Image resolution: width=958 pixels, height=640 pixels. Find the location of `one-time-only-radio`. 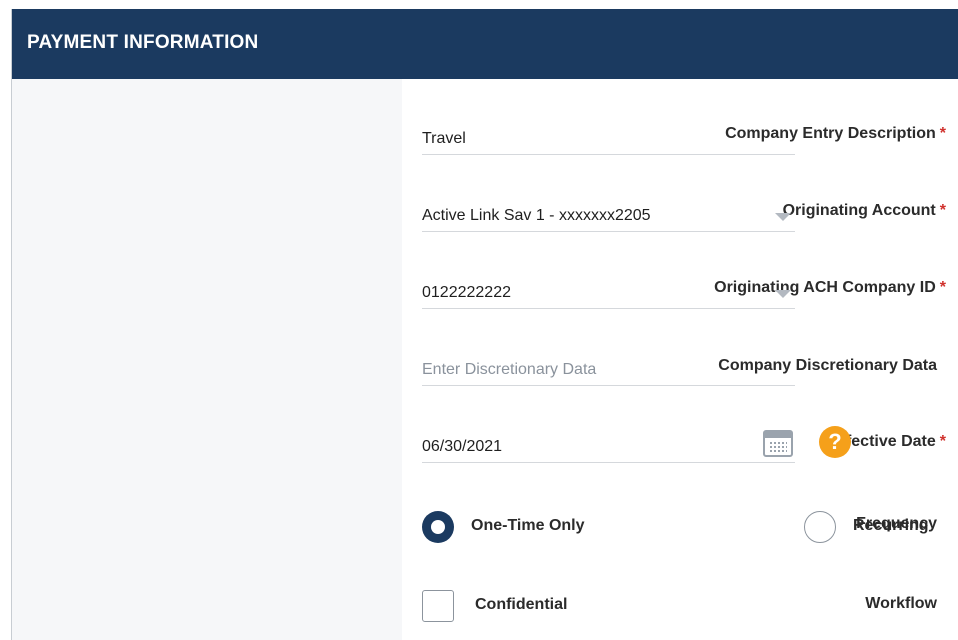

one-time-only-radio is located at coordinates (438, 527).